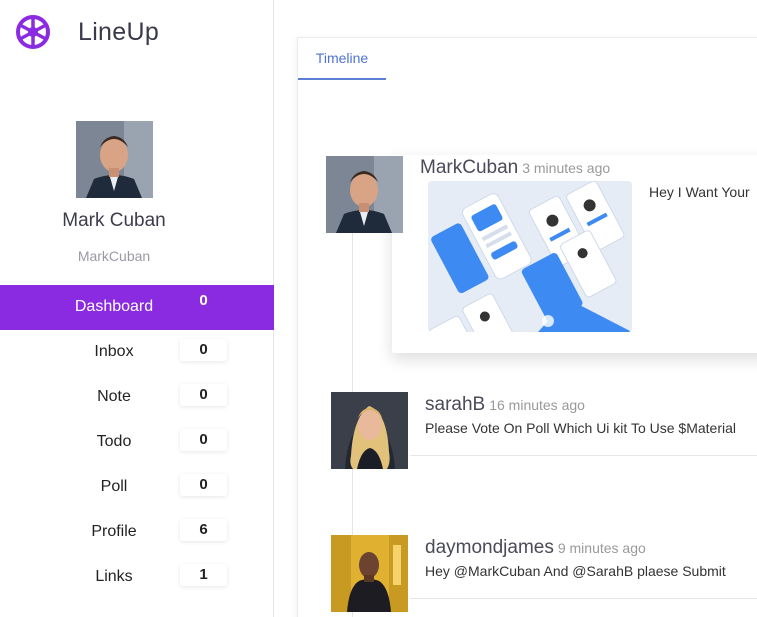  What do you see at coordinates (33, 32) in the screenshot?
I see `hub-icon` at bounding box center [33, 32].